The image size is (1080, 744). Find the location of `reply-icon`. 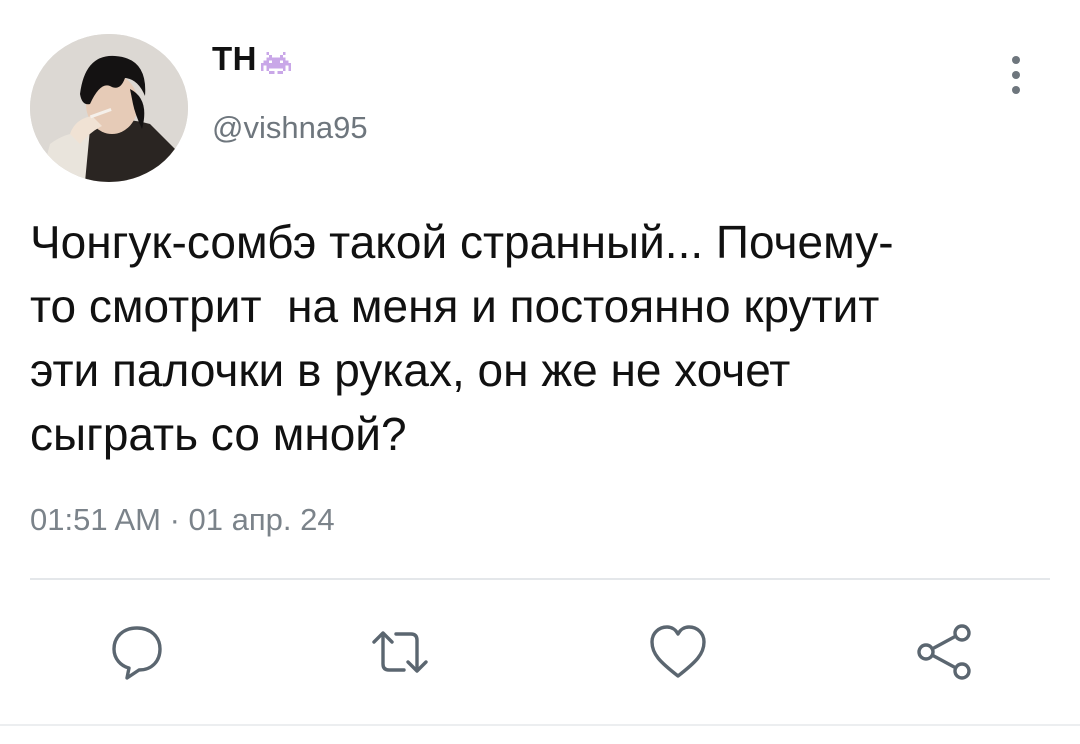

reply-icon is located at coordinates (137, 652).